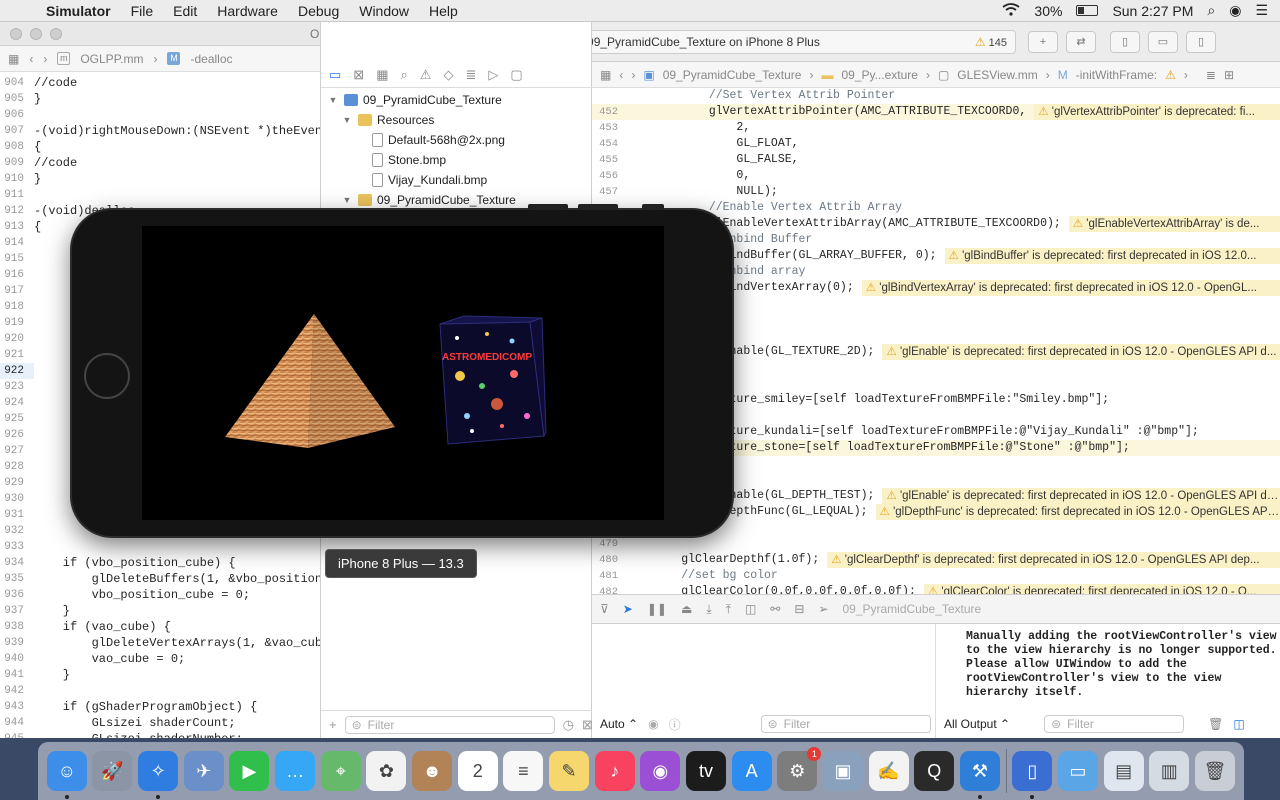 The width and height of the screenshot is (1280, 800). Describe the element at coordinates (1235, 10) in the screenshot. I see `siri-icon: ◉` at that location.